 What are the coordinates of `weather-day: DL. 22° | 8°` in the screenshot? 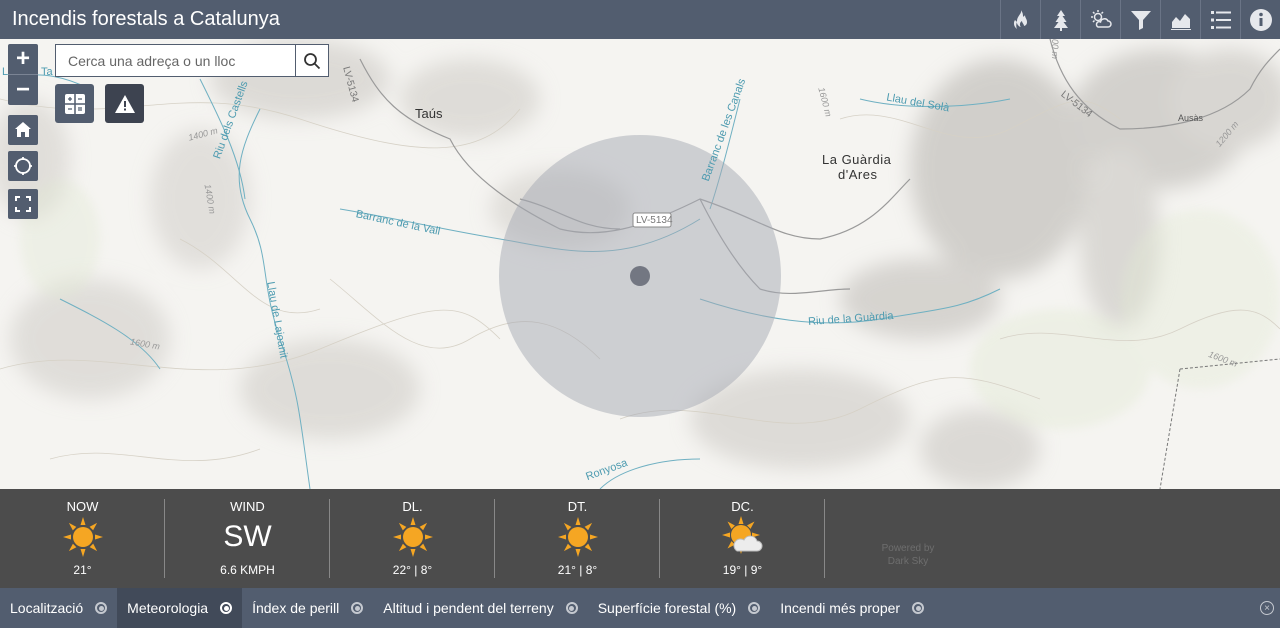 It's located at (412, 538).